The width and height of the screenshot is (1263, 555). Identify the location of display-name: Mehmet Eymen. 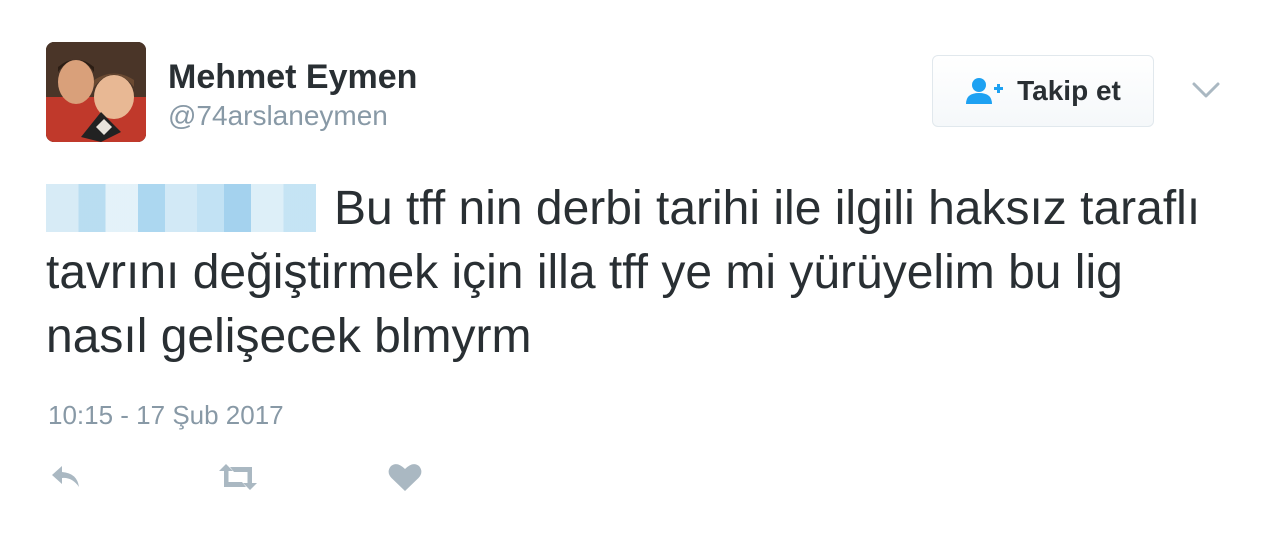
(292, 77).